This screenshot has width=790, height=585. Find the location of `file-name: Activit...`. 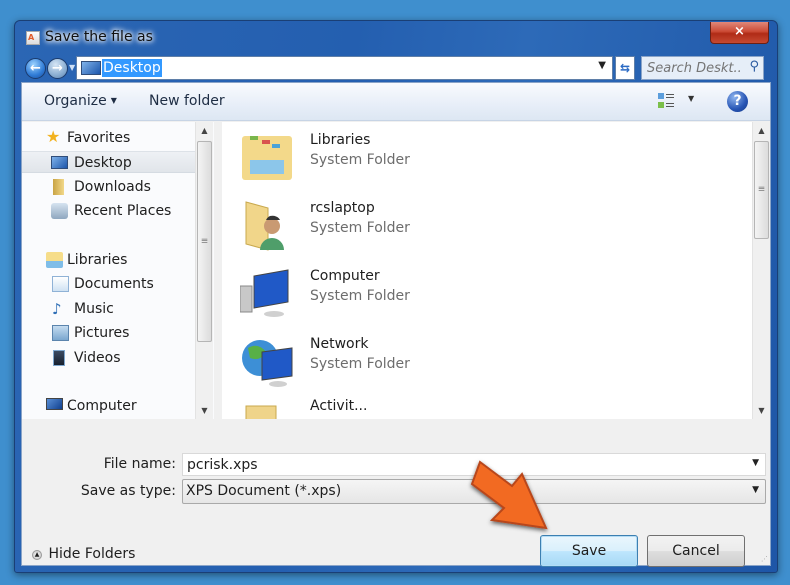

file-name: Activit... is located at coordinates (339, 406).